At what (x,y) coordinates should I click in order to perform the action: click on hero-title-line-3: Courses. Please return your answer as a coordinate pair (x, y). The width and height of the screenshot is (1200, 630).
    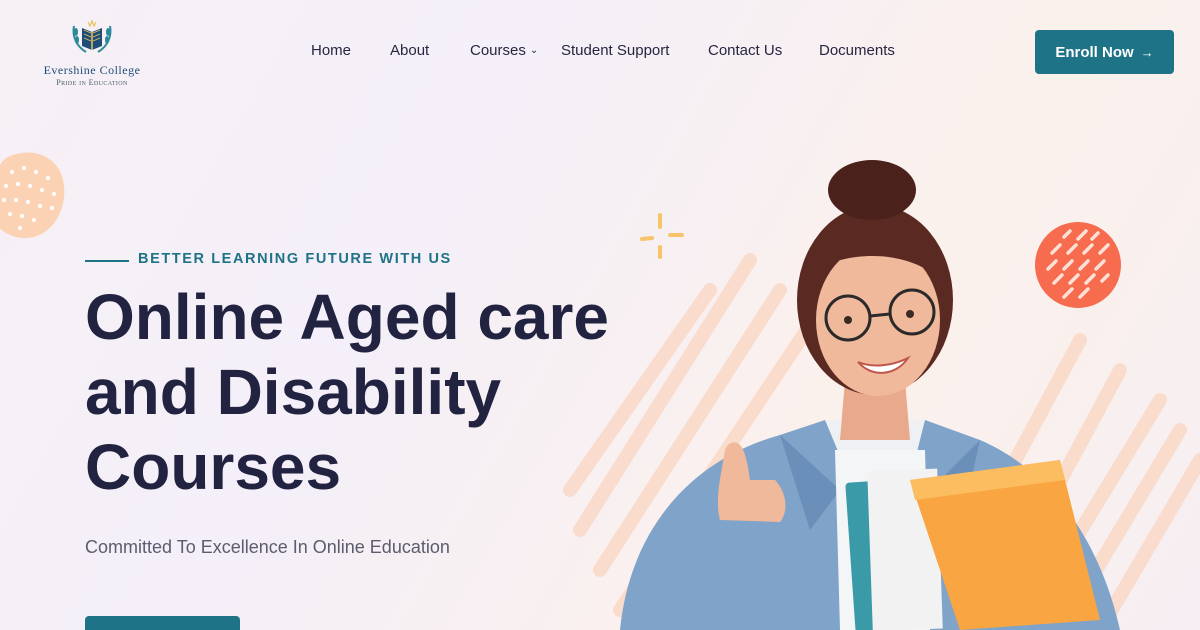
    Looking at the image, I should click on (213, 467).